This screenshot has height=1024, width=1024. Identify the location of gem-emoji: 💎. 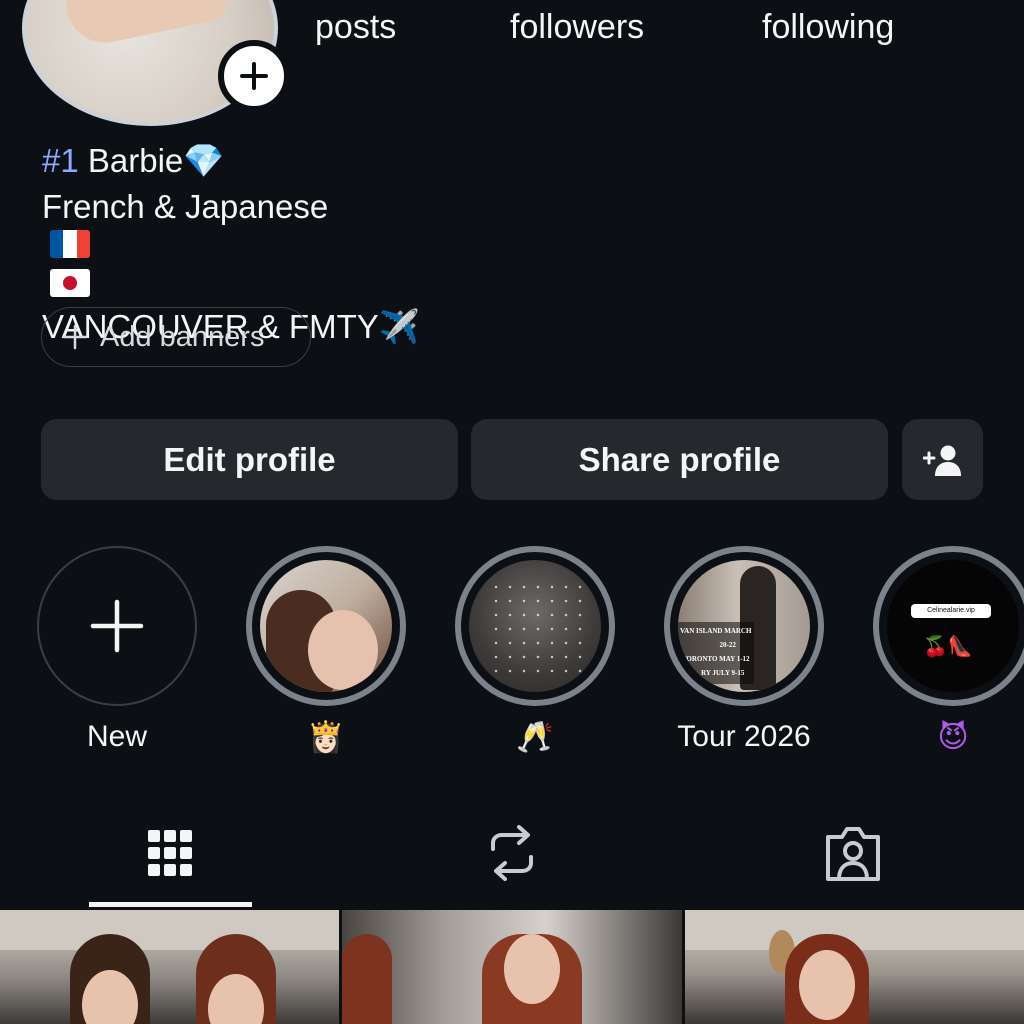
(204, 160).